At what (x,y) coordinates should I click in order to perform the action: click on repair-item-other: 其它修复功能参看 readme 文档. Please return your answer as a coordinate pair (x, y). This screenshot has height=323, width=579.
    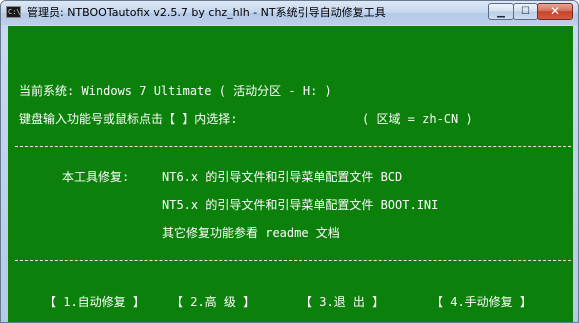
    Looking at the image, I should click on (251, 233).